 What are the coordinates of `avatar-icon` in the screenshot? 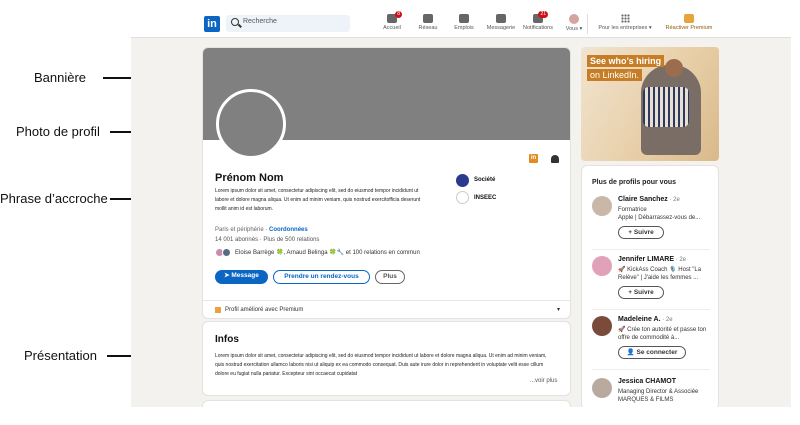 It's located at (574, 19).